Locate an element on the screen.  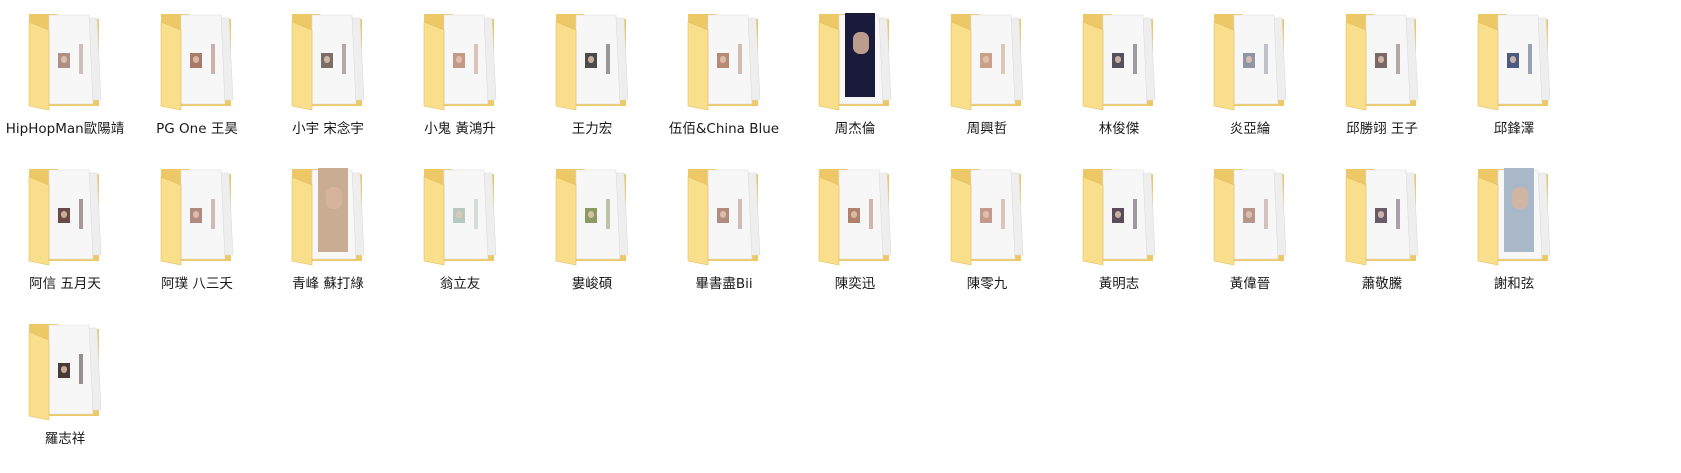
folder-label: 翁立友 is located at coordinates (460, 284).